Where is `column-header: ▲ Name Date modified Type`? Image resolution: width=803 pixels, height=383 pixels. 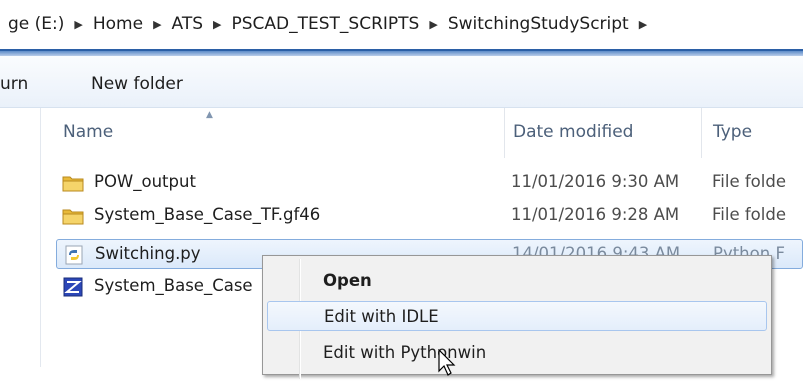 column-header: ▲ Name Date modified Type is located at coordinates (422, 133).